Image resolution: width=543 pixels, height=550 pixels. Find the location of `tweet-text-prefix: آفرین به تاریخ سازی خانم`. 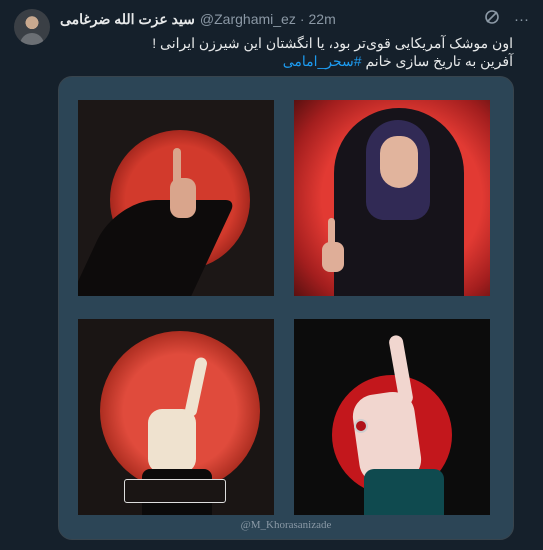

tweet-text-prefix: آفرین به تاریخ سازی خانم is located at coordinates (437, 61).